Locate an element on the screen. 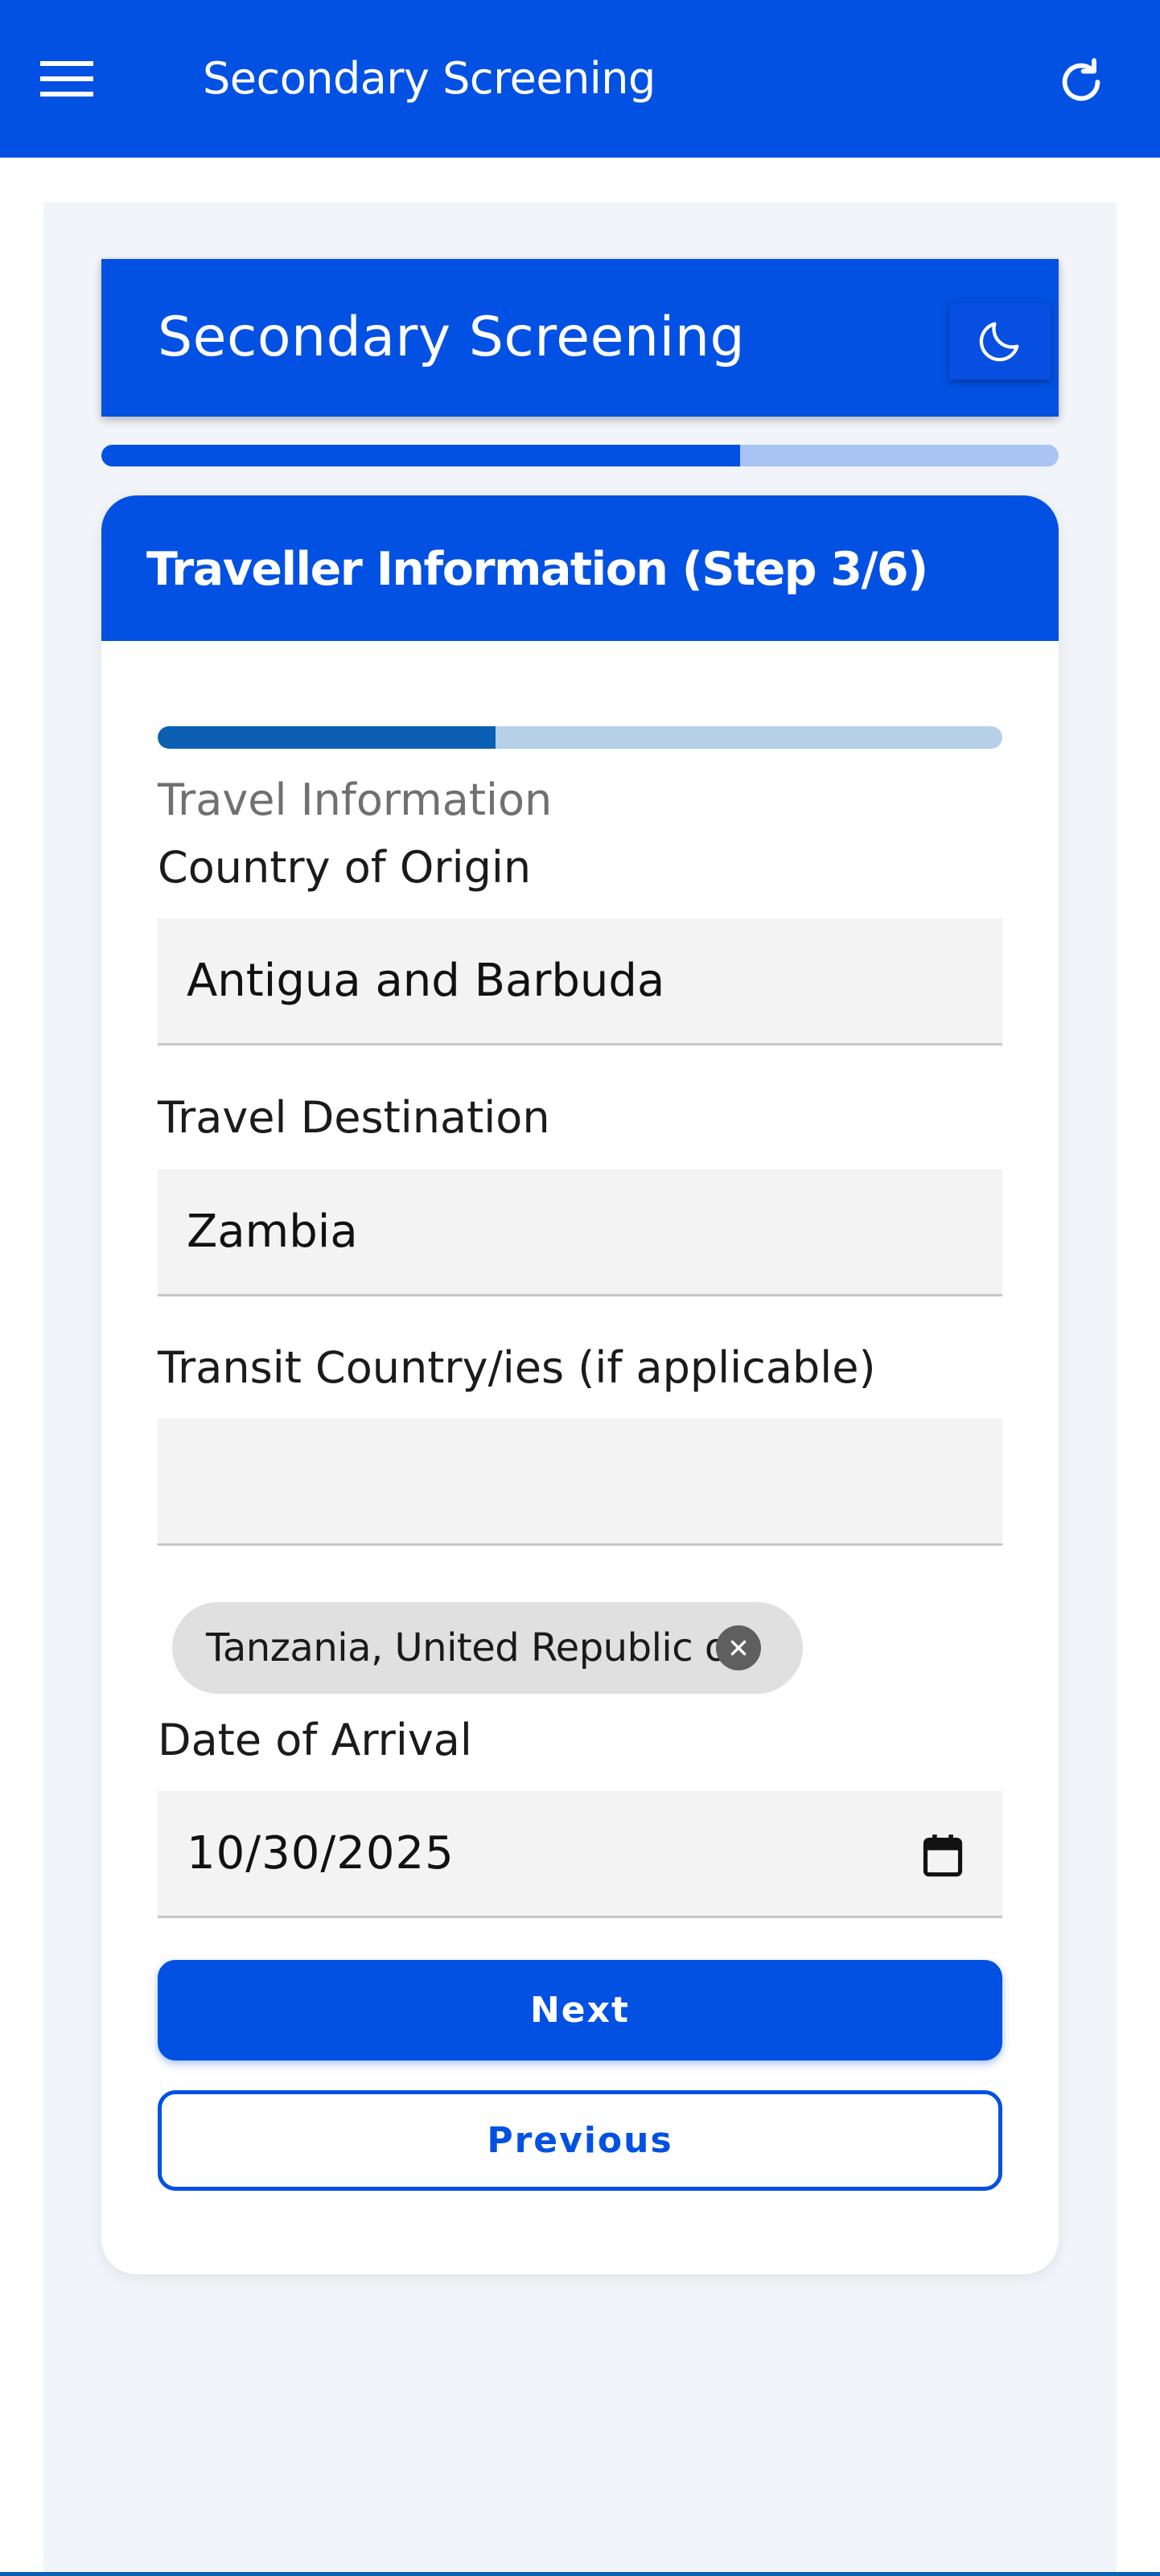 This screenshot has width=1160, height=2576. screening-header: Secondary Screening is located at coordinates (580, 338).